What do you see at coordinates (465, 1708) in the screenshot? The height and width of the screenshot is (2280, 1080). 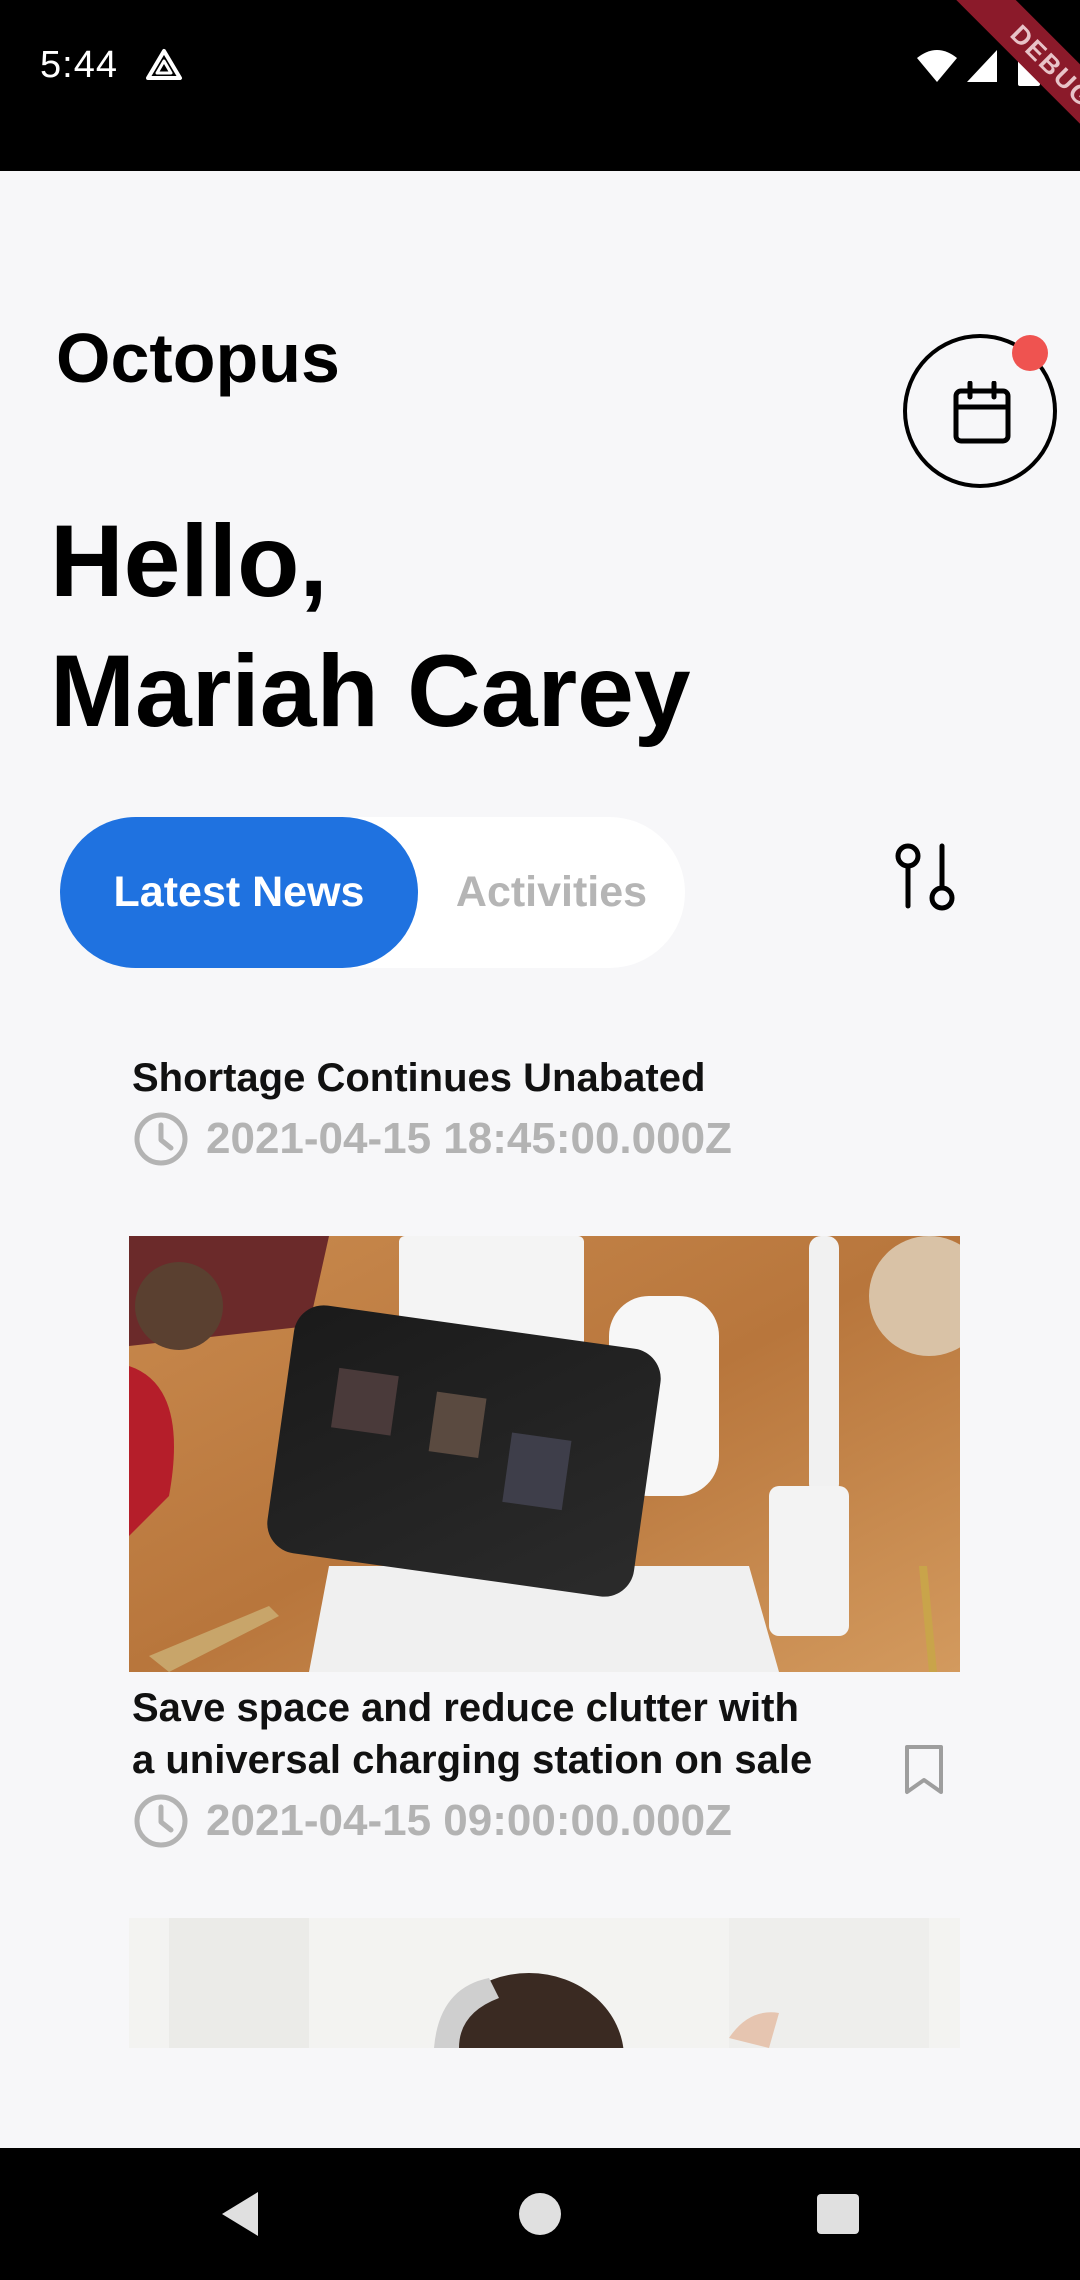 I see `article-title-line-1: Save space and reduce clutter with` at bounding box center [465, 1708].